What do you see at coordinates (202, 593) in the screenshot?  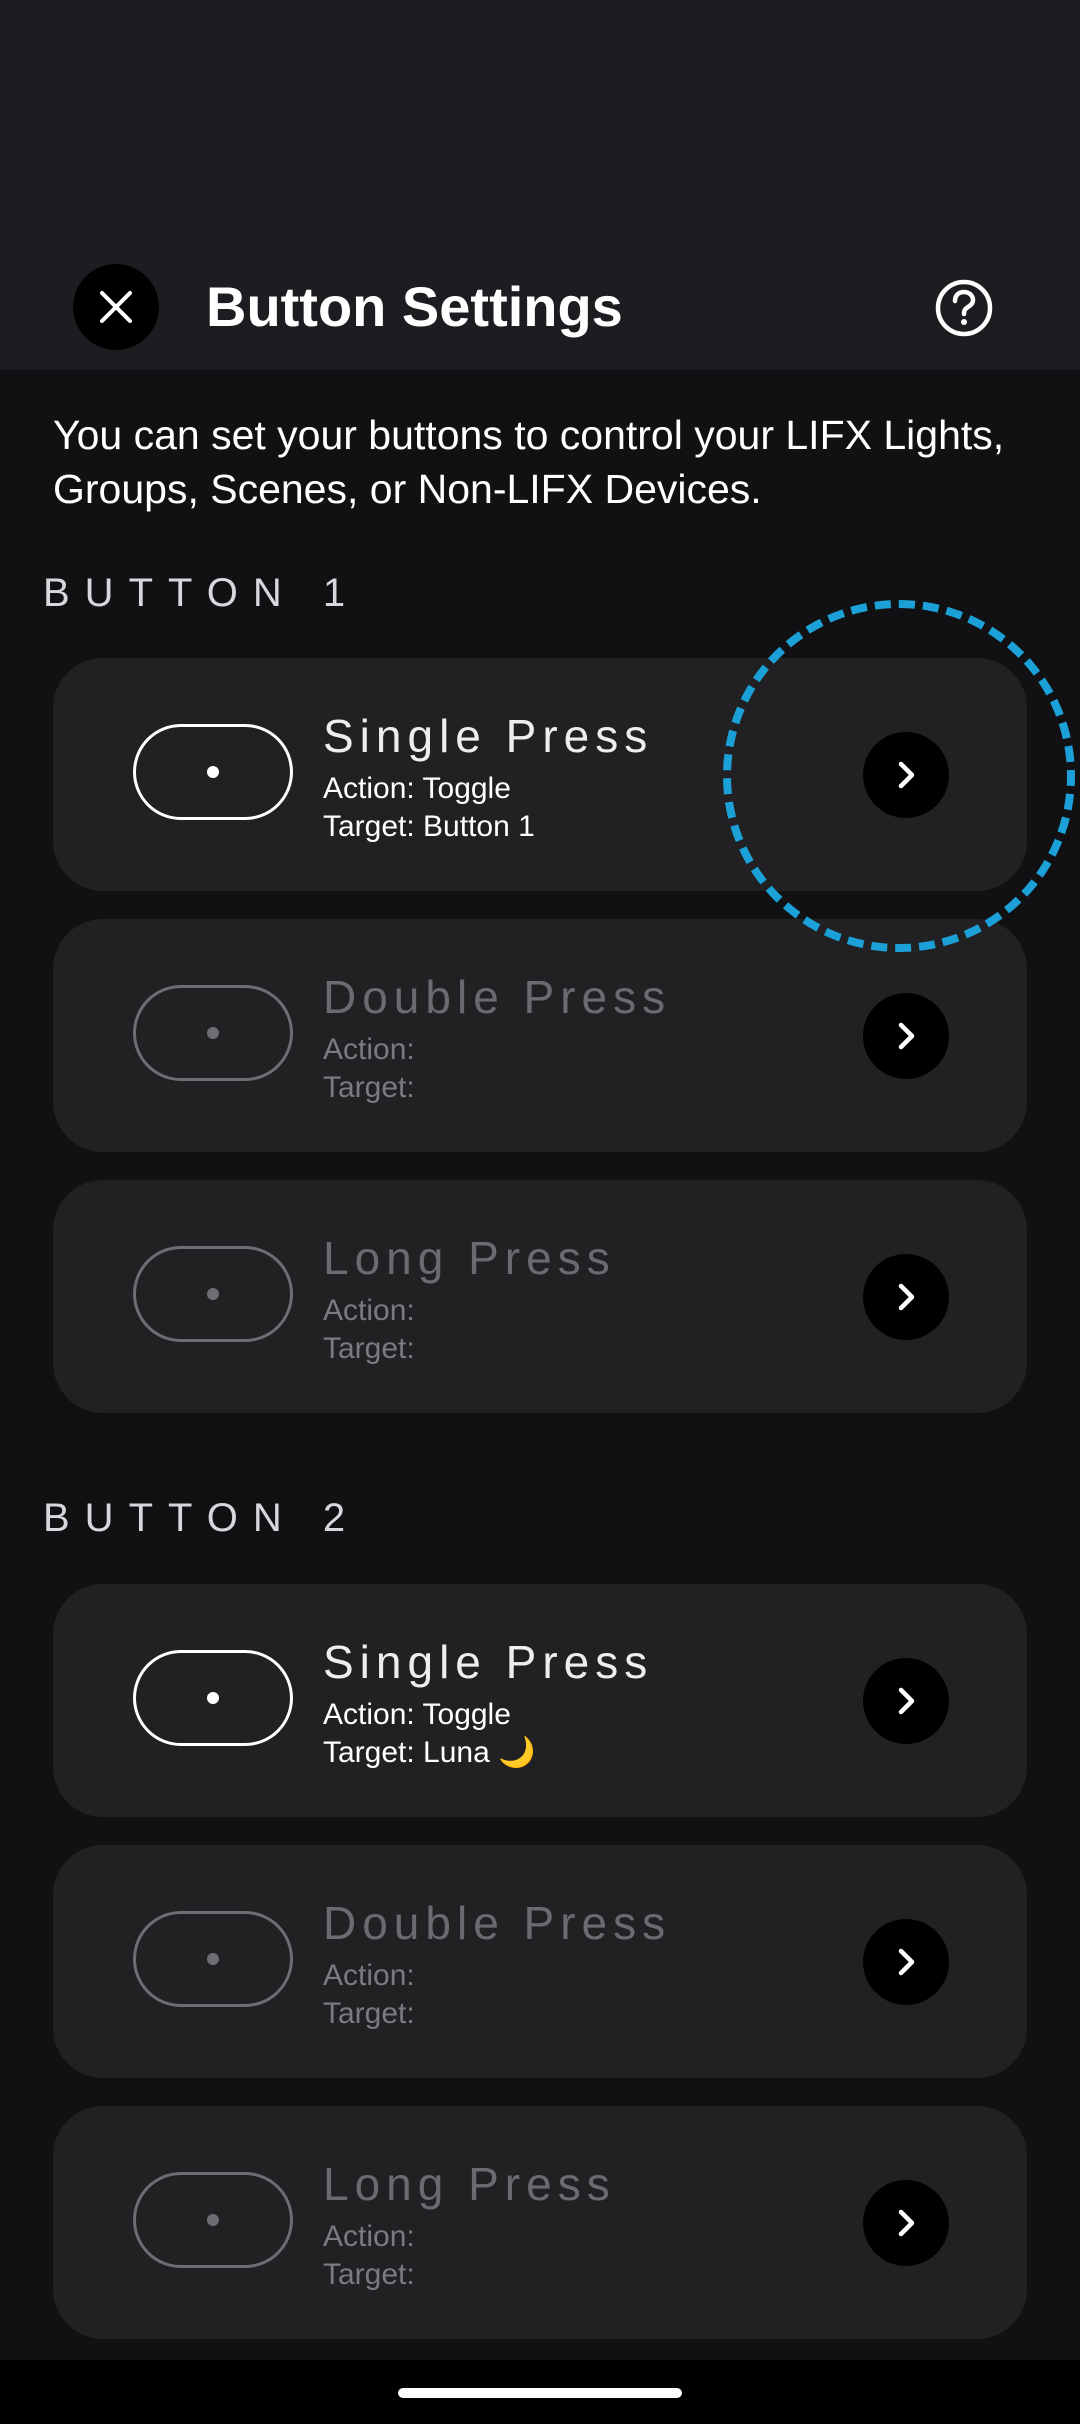 I see `section-title-button-1: BUTTON 1` at bounding box center [202, 593].